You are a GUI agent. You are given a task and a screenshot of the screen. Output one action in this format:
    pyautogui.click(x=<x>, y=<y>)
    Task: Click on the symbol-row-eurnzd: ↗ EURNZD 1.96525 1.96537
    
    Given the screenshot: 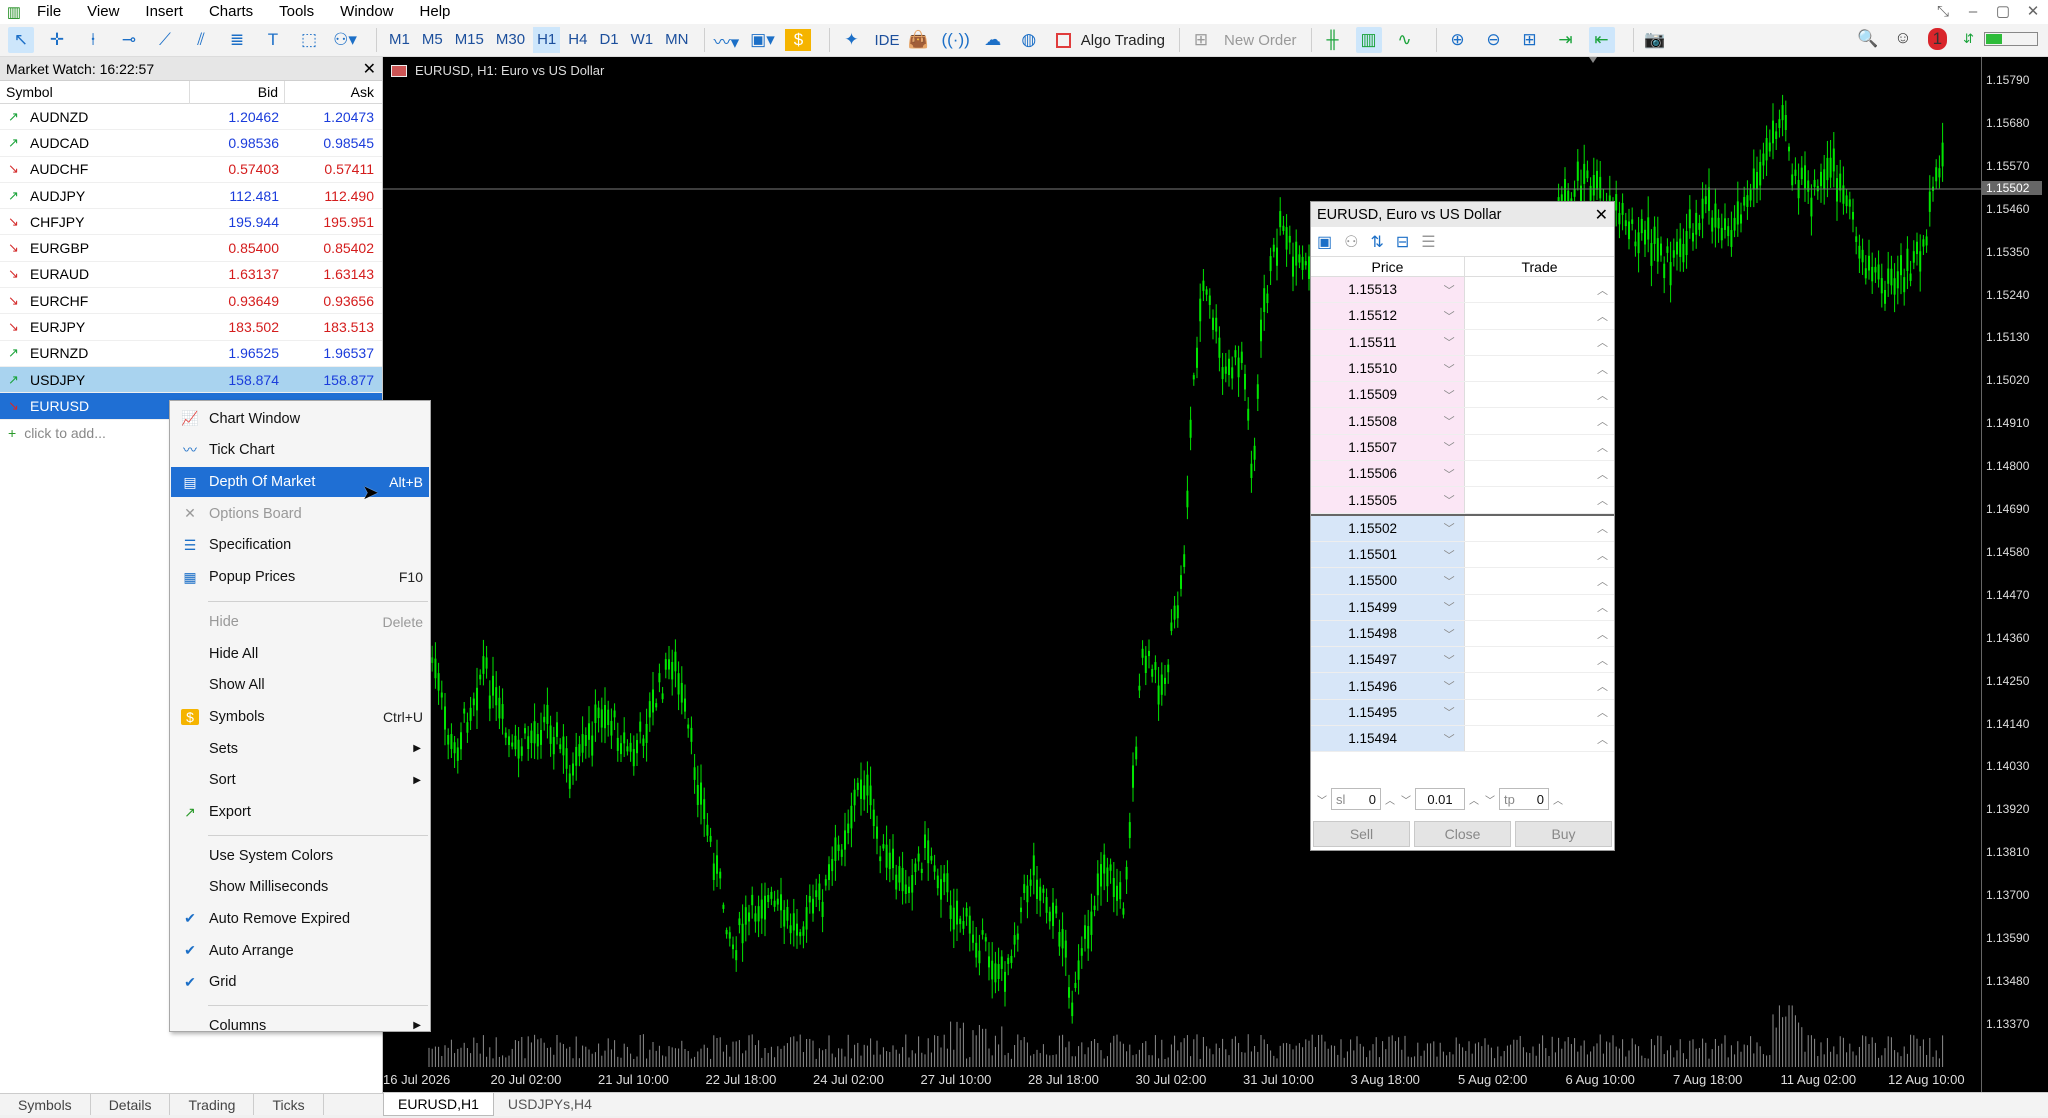 What is the action you would take?
    pyautogui.click(x=191, y=354)
    